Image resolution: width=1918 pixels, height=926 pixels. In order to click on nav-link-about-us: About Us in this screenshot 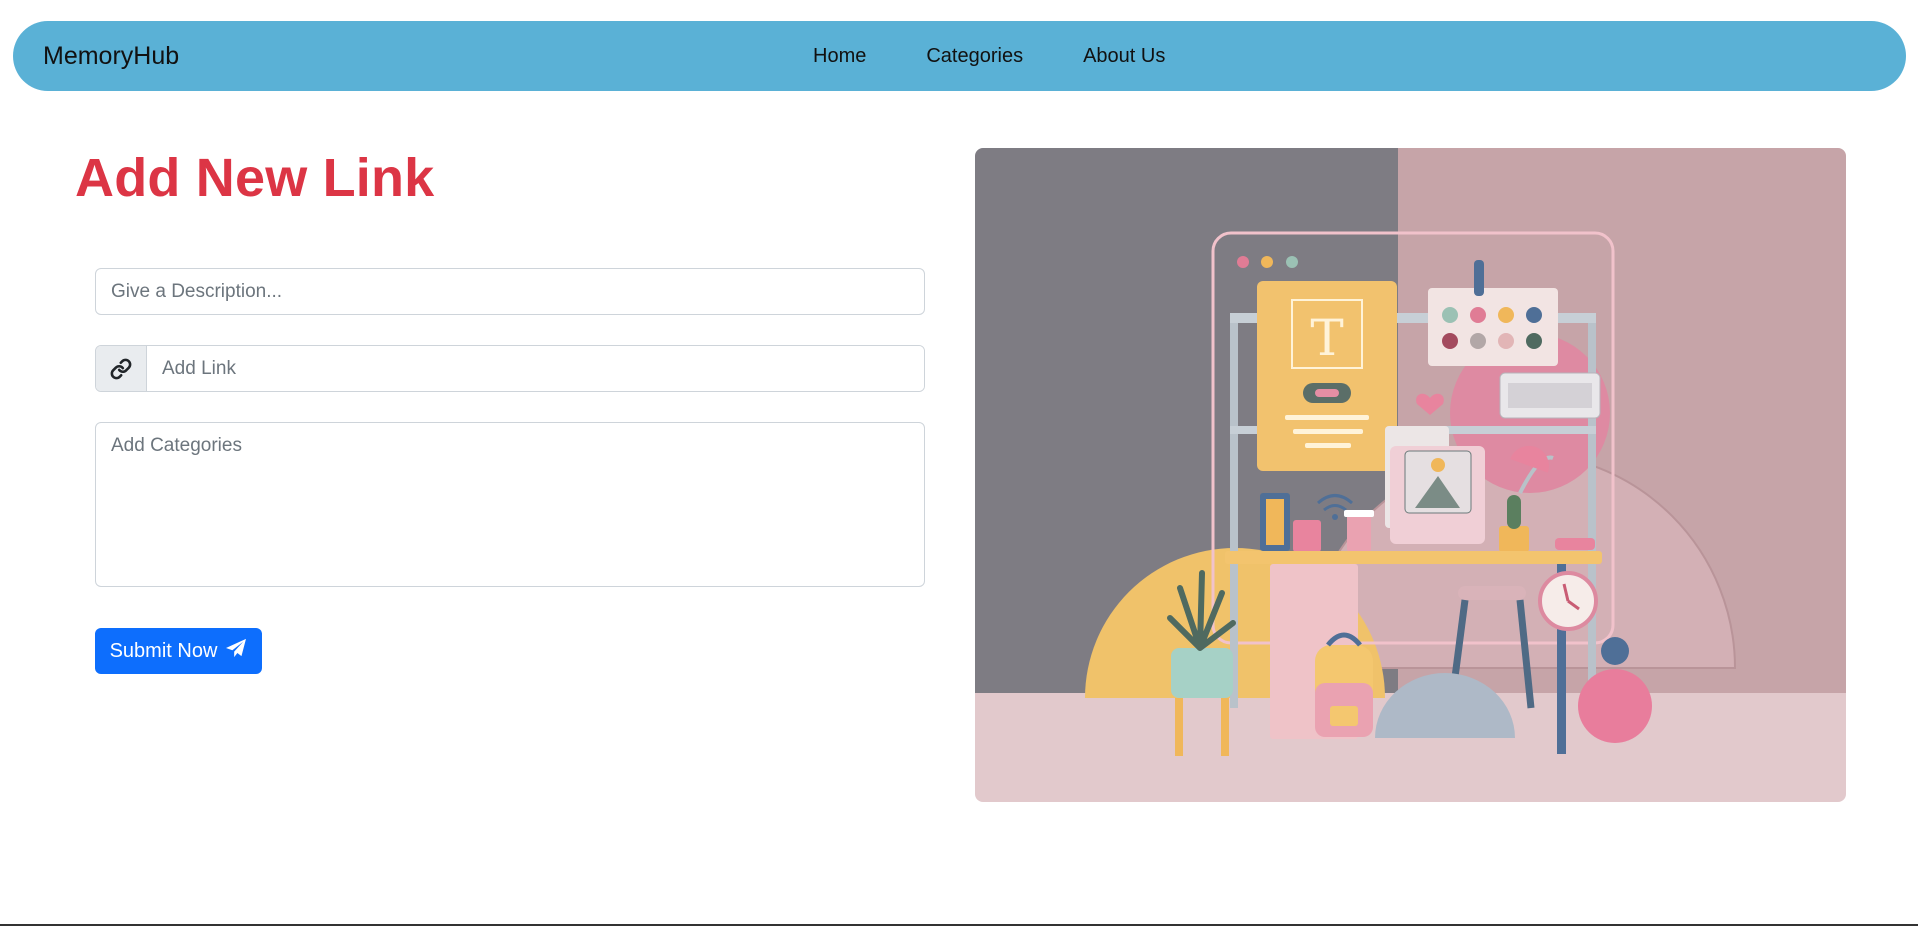, I will do `click(1124, 56)`.